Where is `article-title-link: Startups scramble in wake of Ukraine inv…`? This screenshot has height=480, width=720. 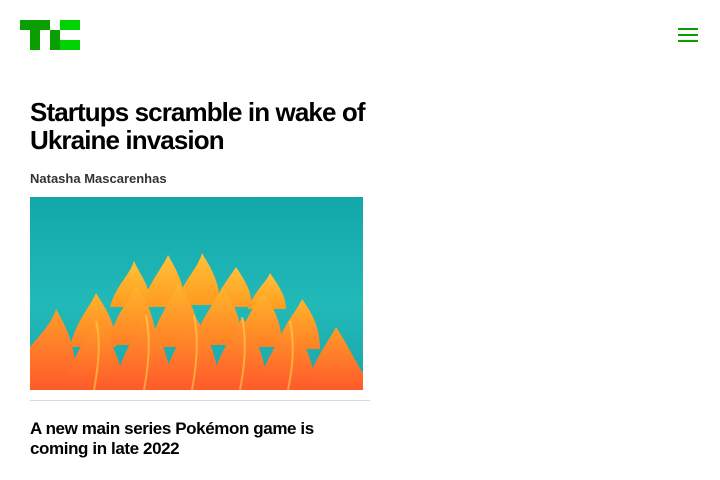 article-title-link: Startups scramble in wake of Ukraine inv… is located at coordinates (197, 126).